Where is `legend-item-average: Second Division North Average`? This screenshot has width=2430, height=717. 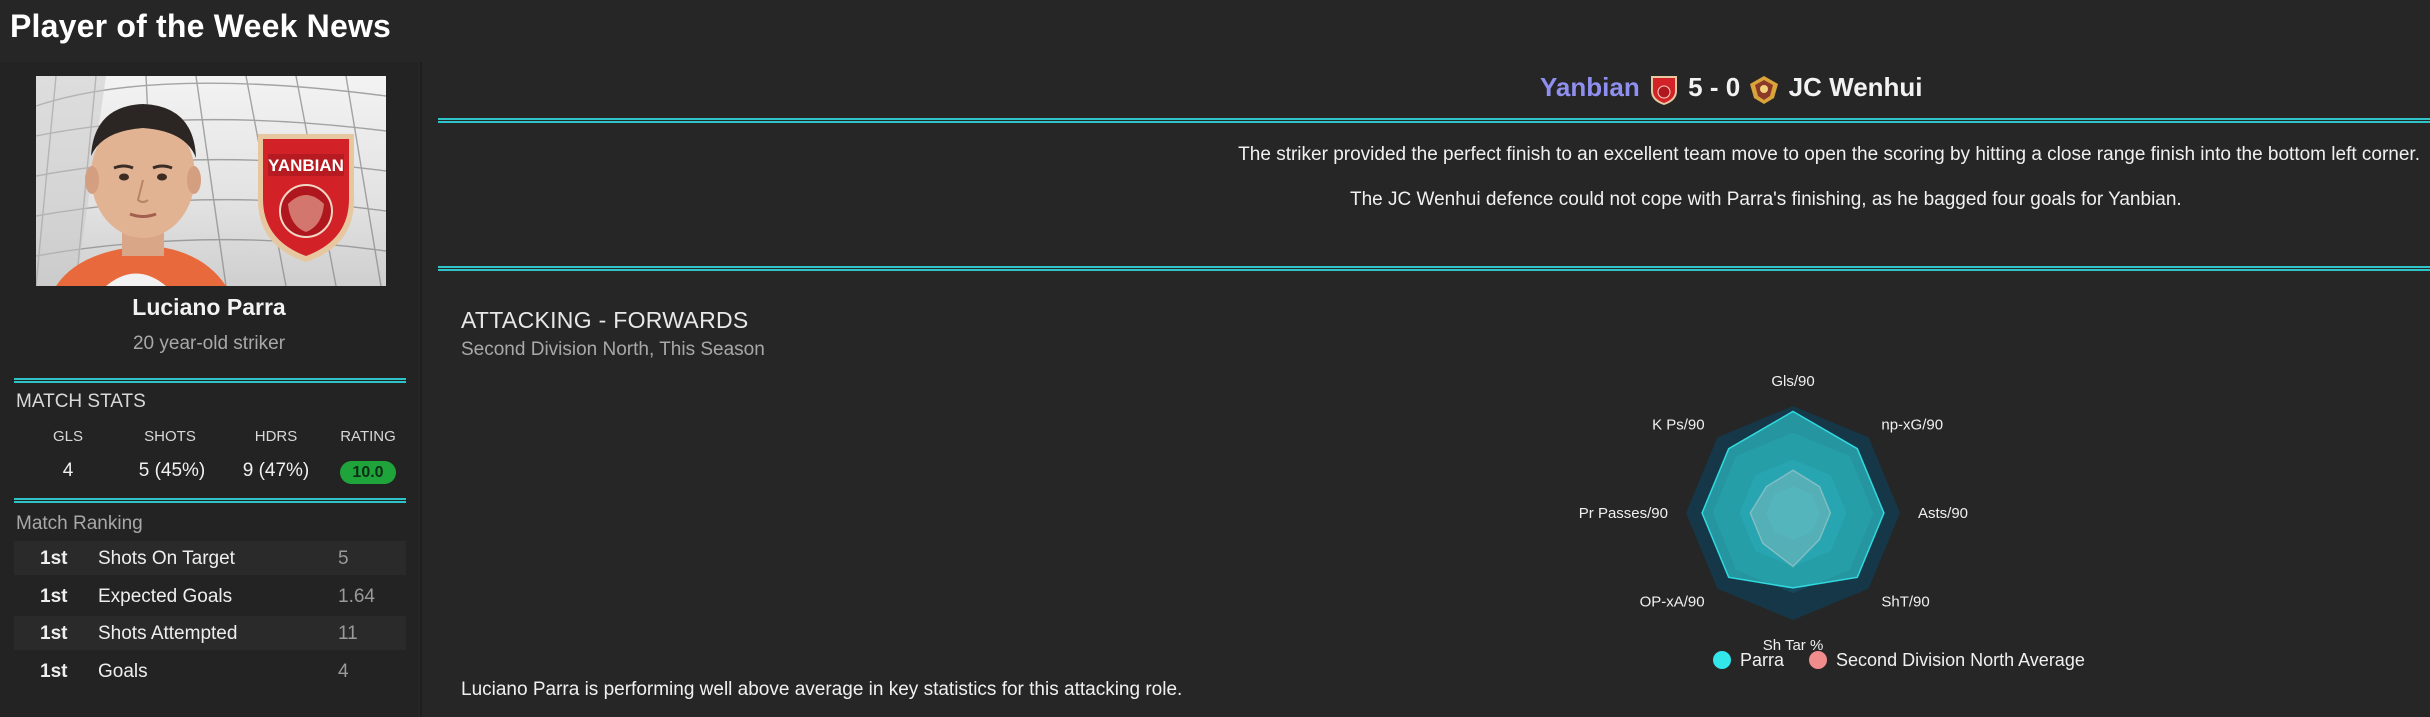
legend-item-average: Second Division North Average is located at coordinates (1947, 660).